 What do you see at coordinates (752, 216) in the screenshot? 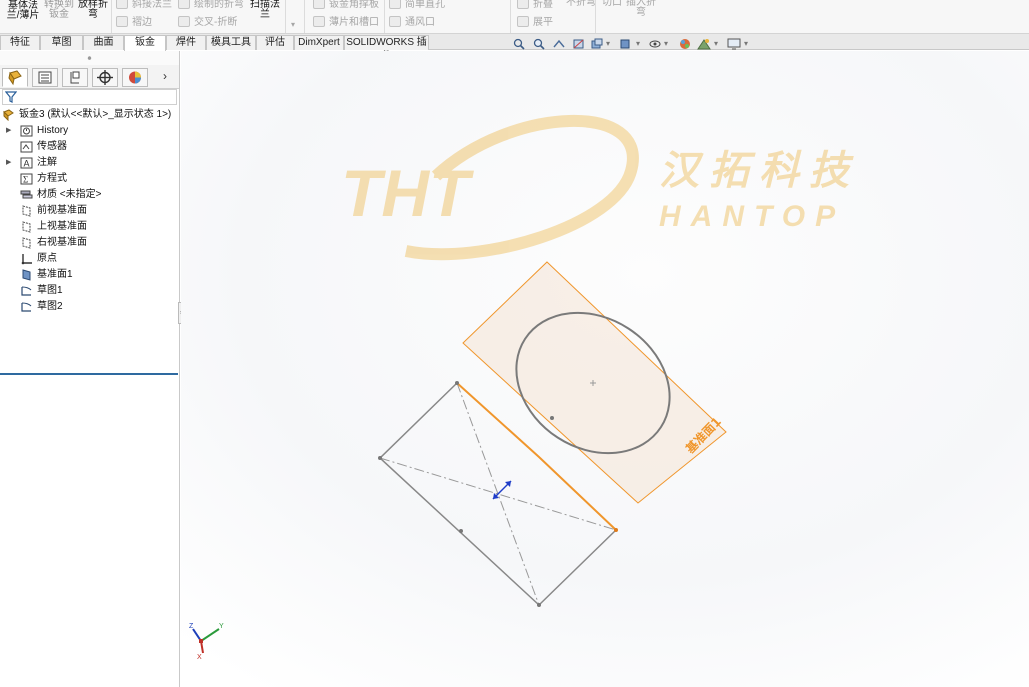
I see `watermark-en-text: HANTOP` at bounding box center [752, 216].